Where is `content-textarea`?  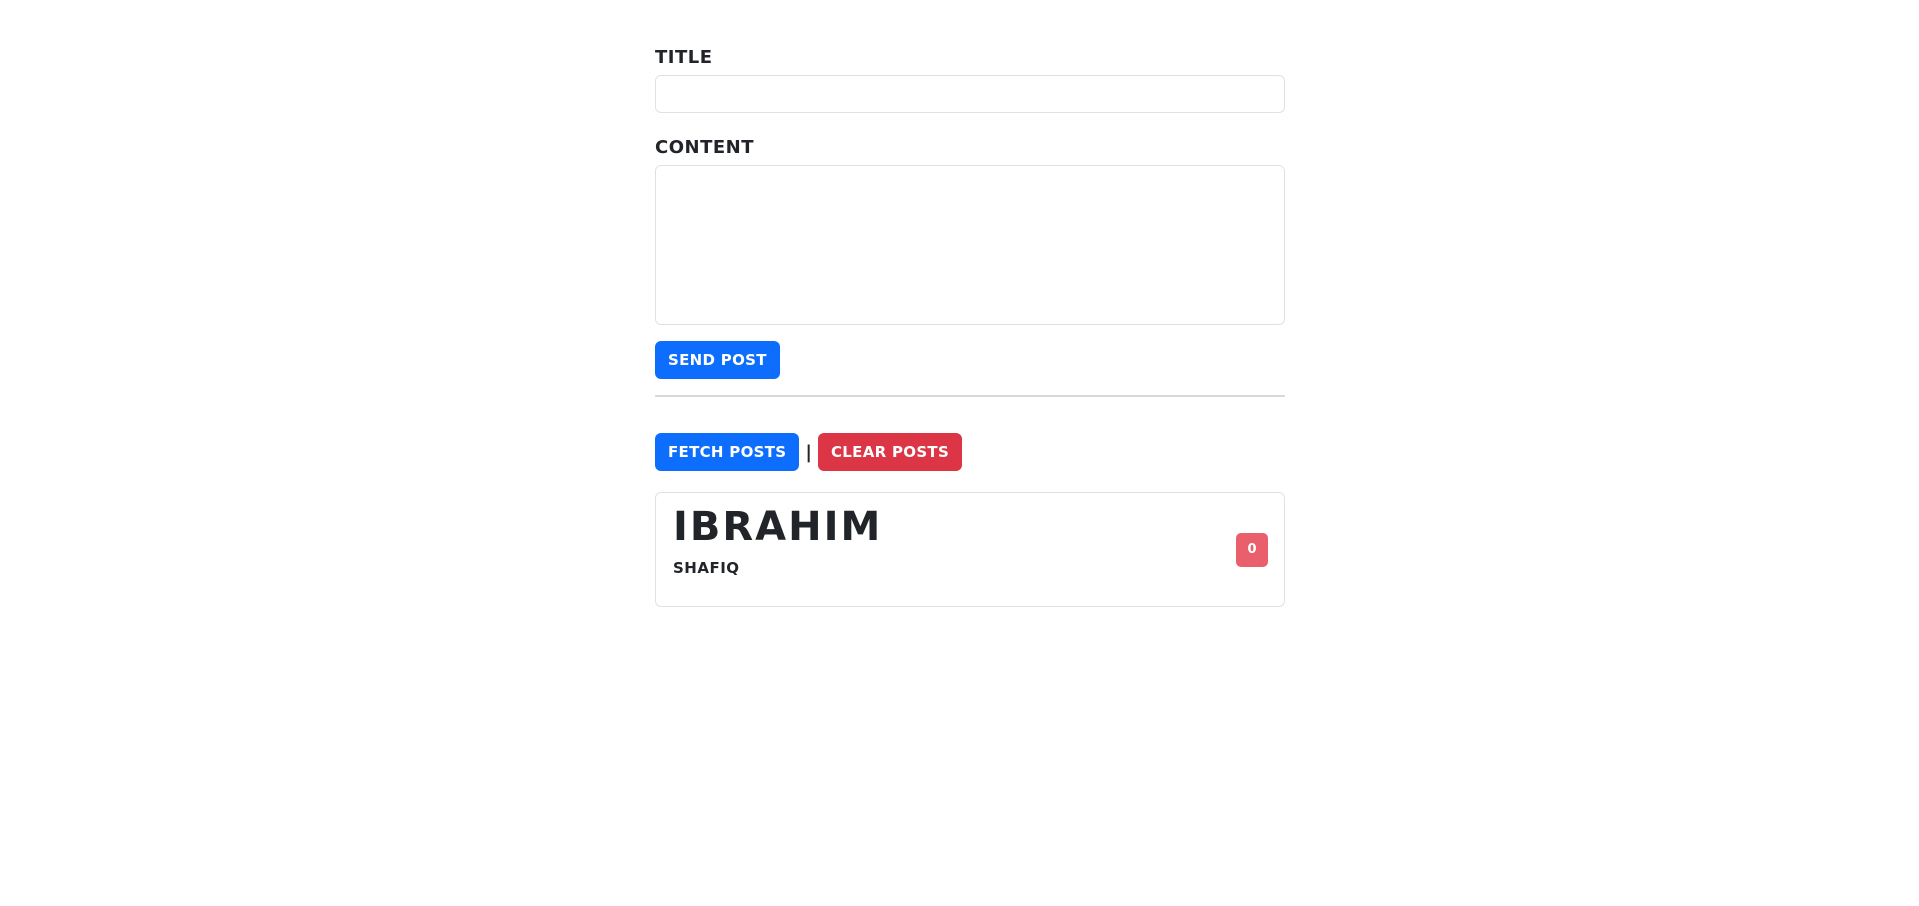
content-textarea is located at coordinates (970, 245).